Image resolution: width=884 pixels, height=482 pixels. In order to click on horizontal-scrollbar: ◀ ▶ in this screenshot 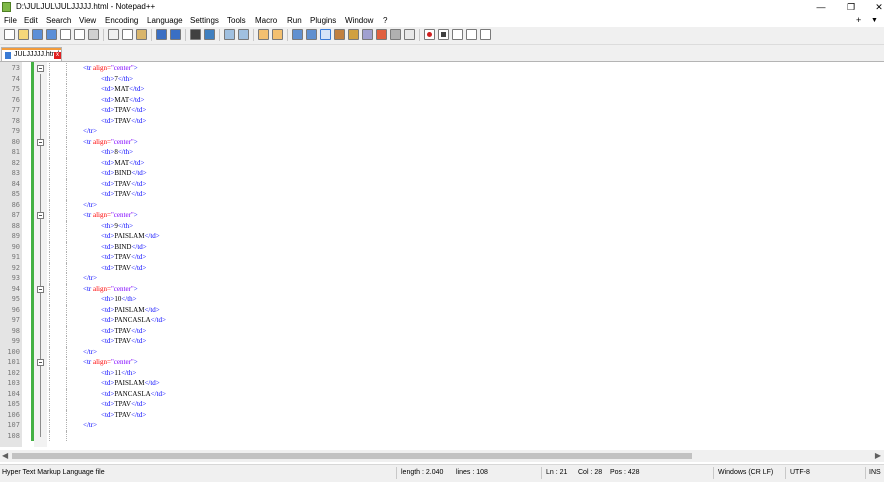, I will do `click(442, 456)`.